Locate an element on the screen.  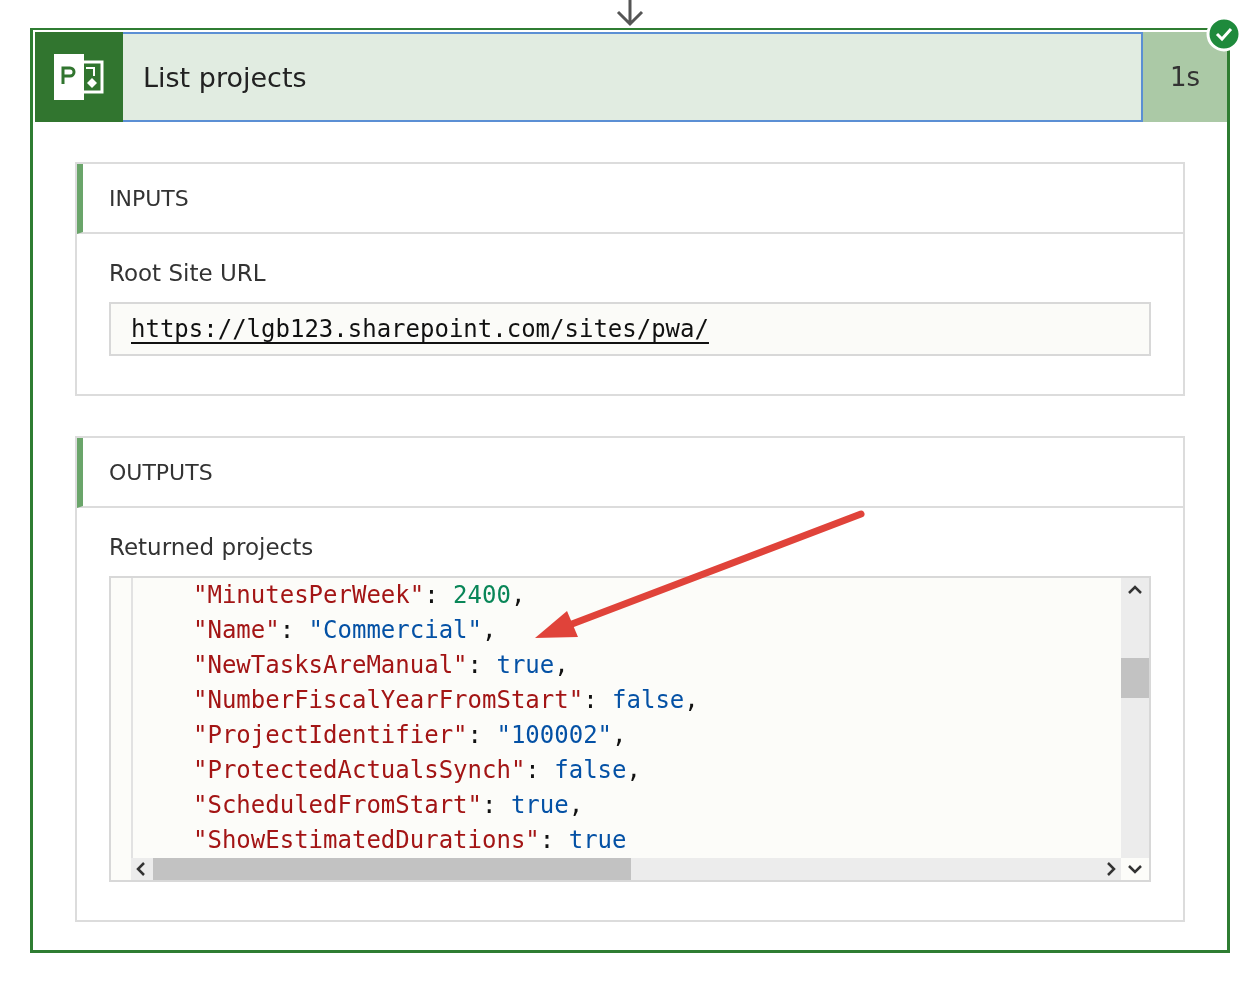
code-line: "NewTasksAreManual": true, is located at coordinates (381, 665).